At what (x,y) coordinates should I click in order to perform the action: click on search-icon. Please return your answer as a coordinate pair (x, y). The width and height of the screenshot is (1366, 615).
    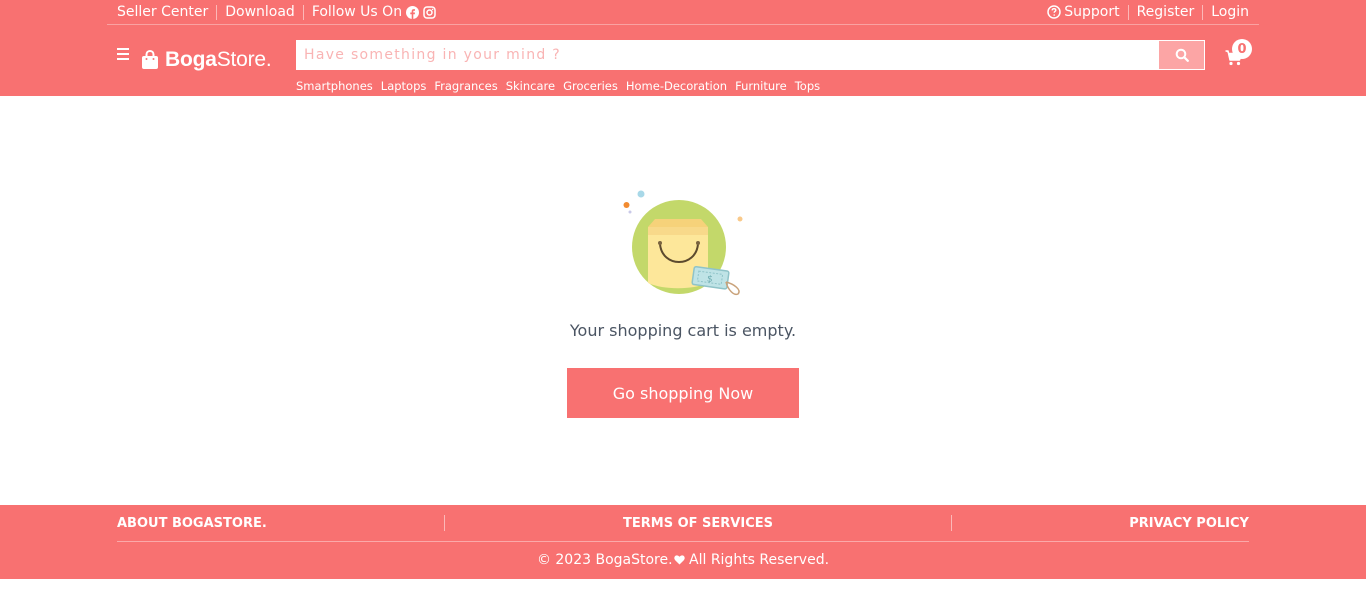
    Looking at the image, I should click on (1182, 55).